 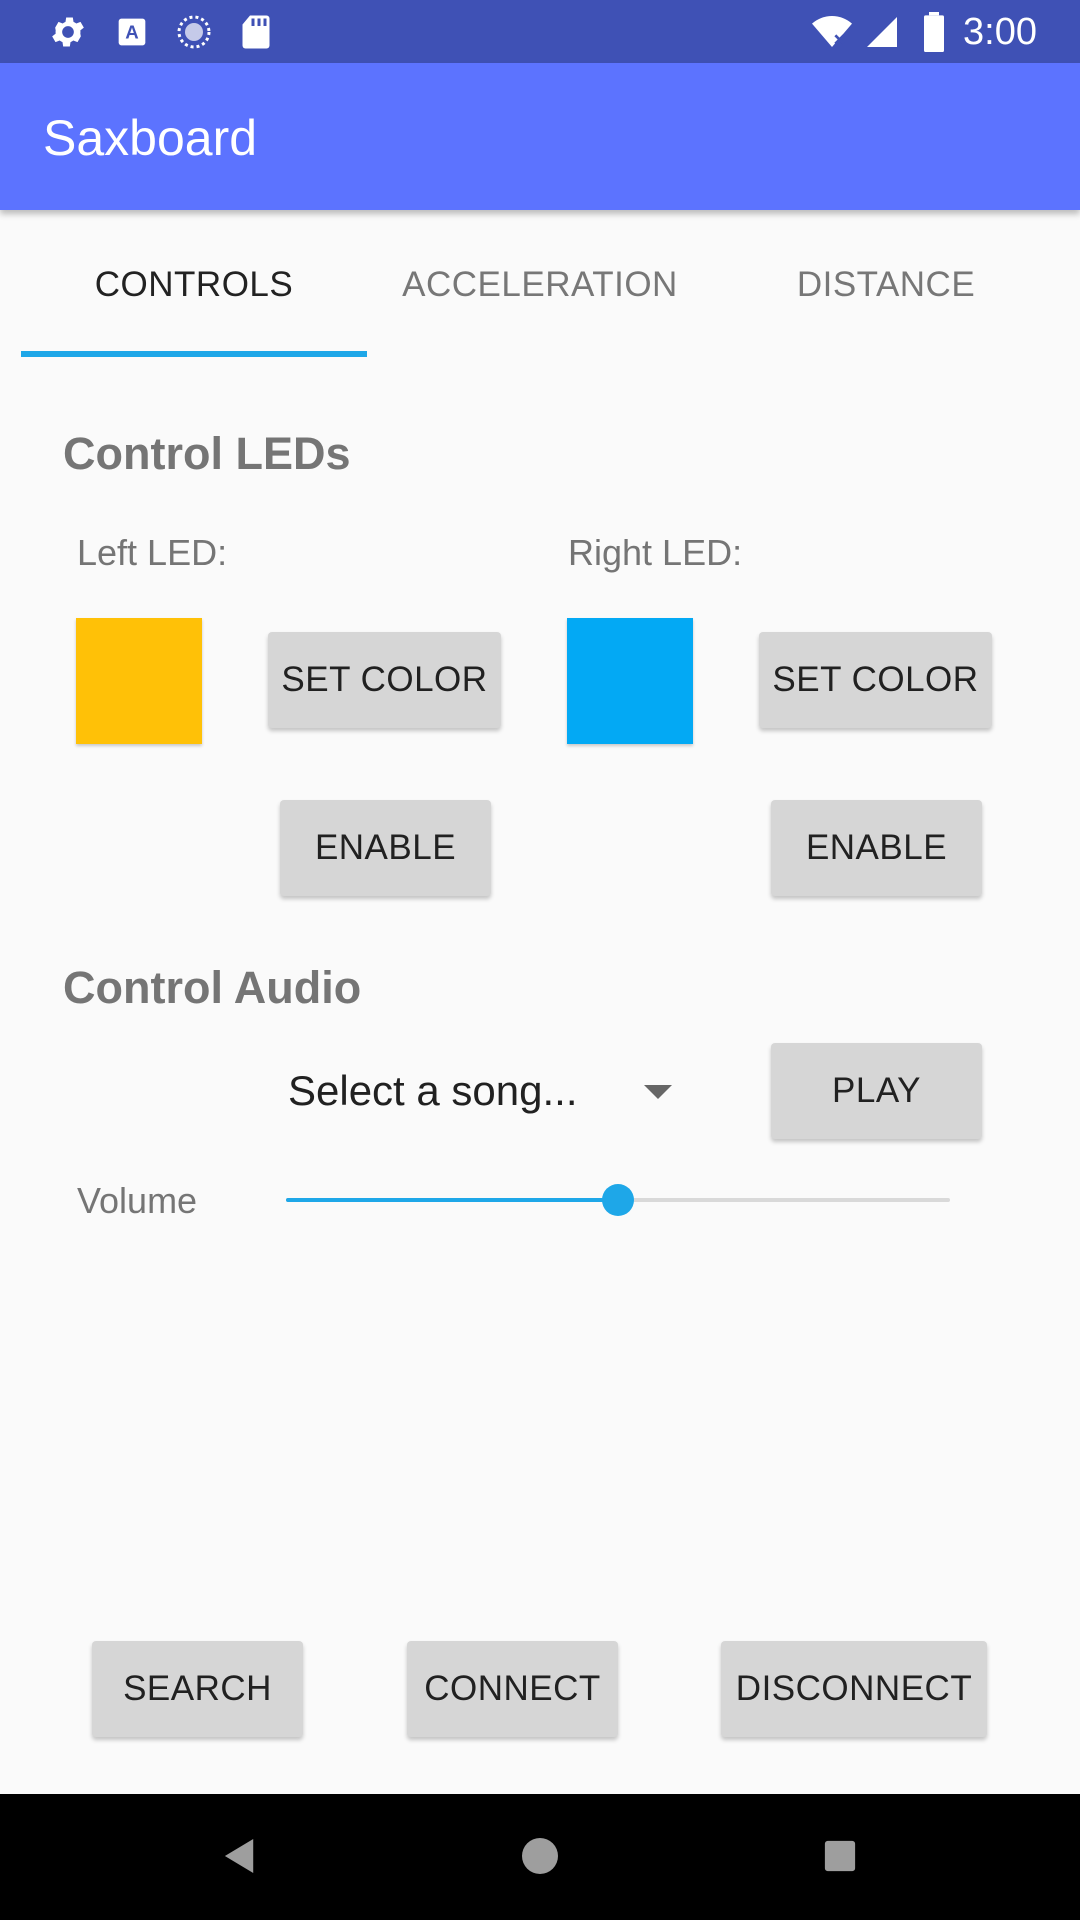 What do you see at coordinates (540, 136) in the screenshot?
I see `app-bar: Saxboard` at bounding box center [540, 136].